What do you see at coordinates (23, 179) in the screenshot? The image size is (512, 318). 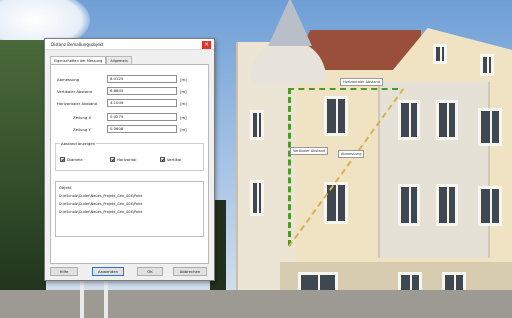 I see `tree-left` at bounding box center [23, 179].